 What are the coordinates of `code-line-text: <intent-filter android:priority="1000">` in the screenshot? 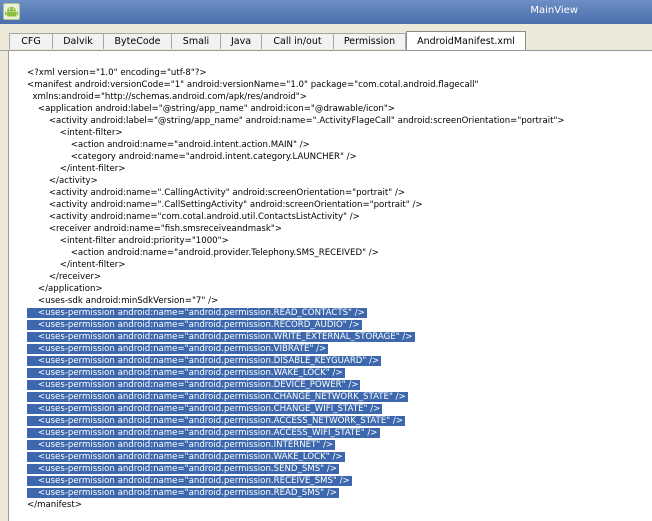 It's located at (128, 241).